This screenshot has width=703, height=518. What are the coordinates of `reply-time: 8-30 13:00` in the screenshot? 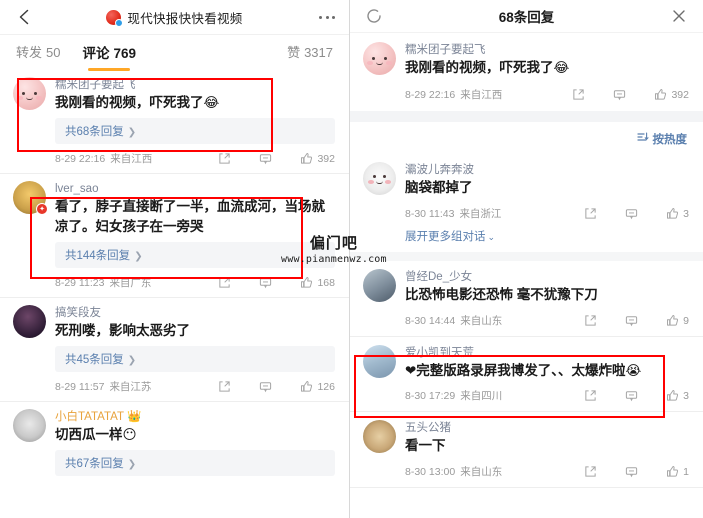 It's located at (430, 471).